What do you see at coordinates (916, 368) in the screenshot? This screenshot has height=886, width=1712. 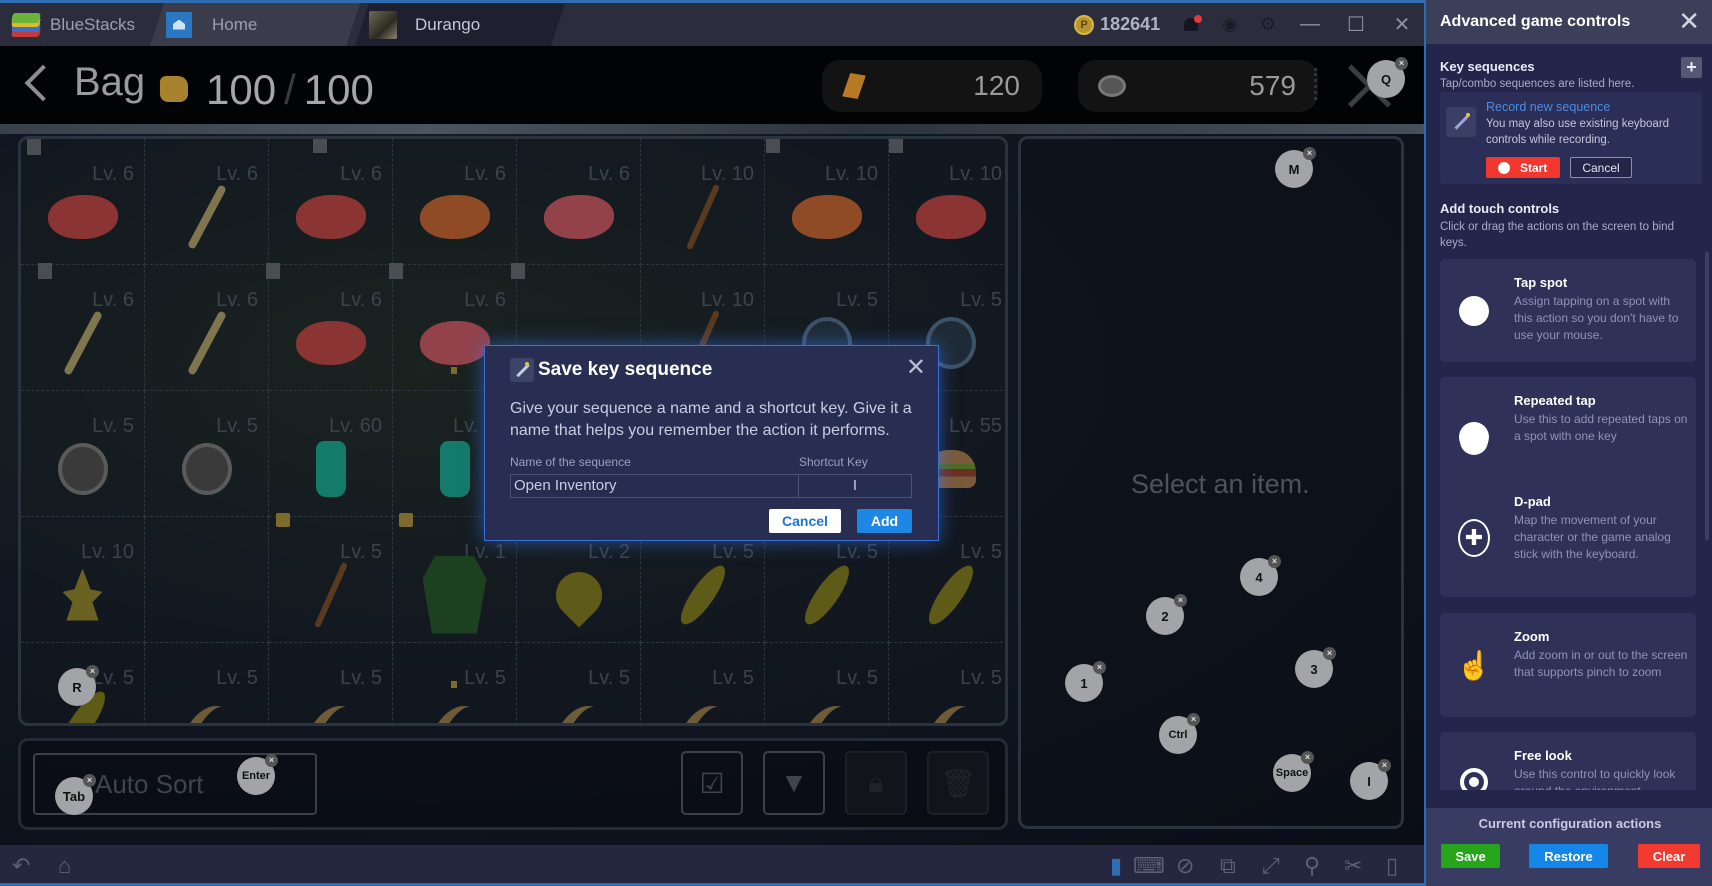 I see `dialog-close-icon: ✕` at bounding box center [916, 368].